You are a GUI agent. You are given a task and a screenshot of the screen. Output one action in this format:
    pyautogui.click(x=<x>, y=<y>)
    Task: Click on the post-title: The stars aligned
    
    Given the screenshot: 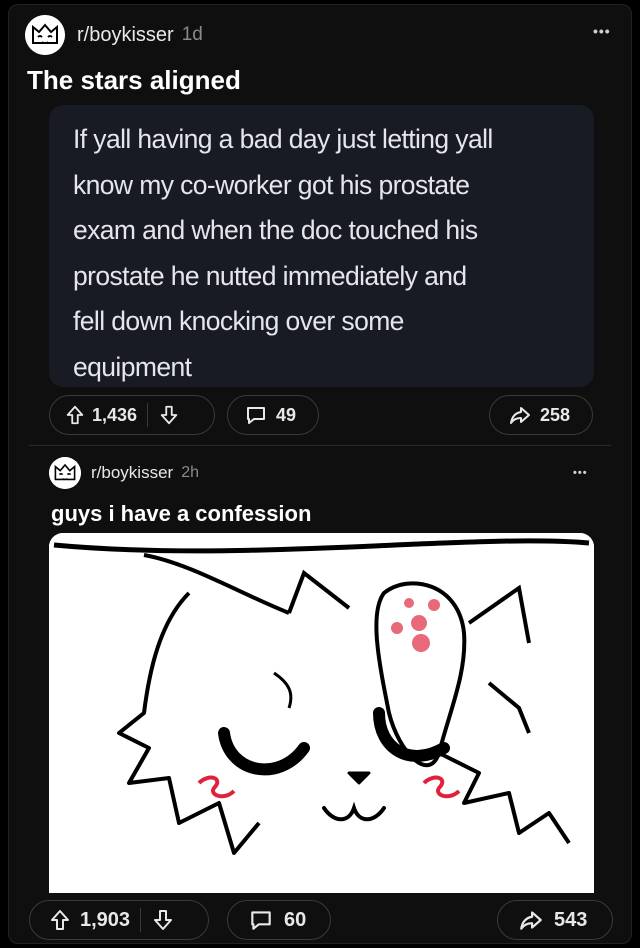 What is the action you would take?
    pyautogui.click(x=134, y=80)
    